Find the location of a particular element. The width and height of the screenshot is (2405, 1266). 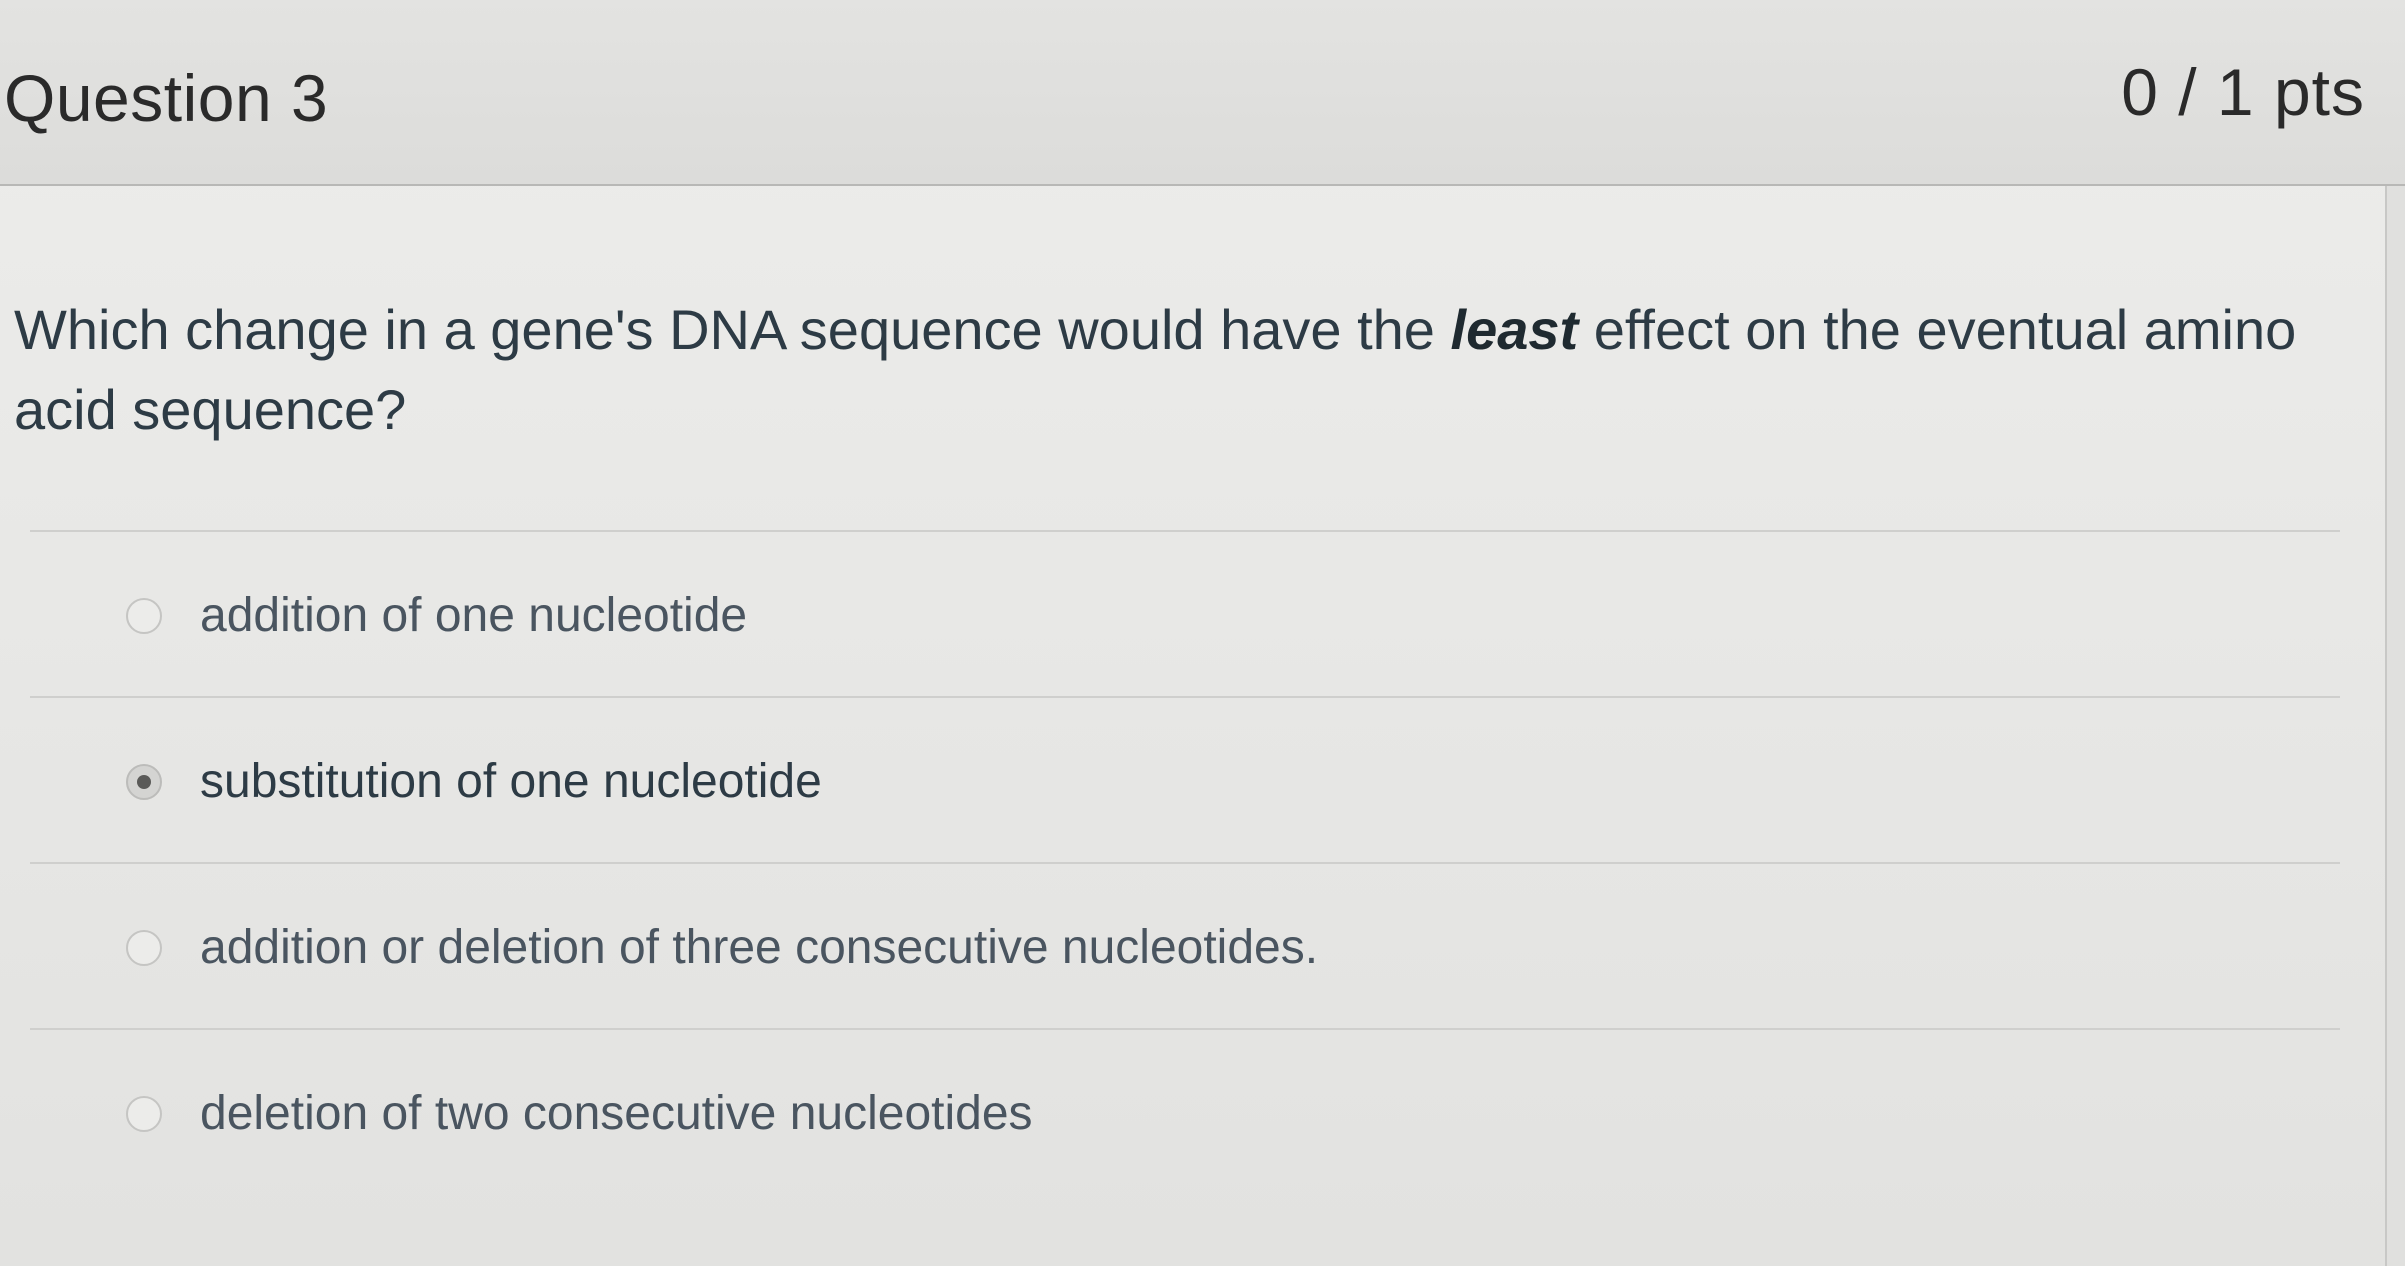

answer-label: addition of one nucleotide is located at coordinates (474, 615).